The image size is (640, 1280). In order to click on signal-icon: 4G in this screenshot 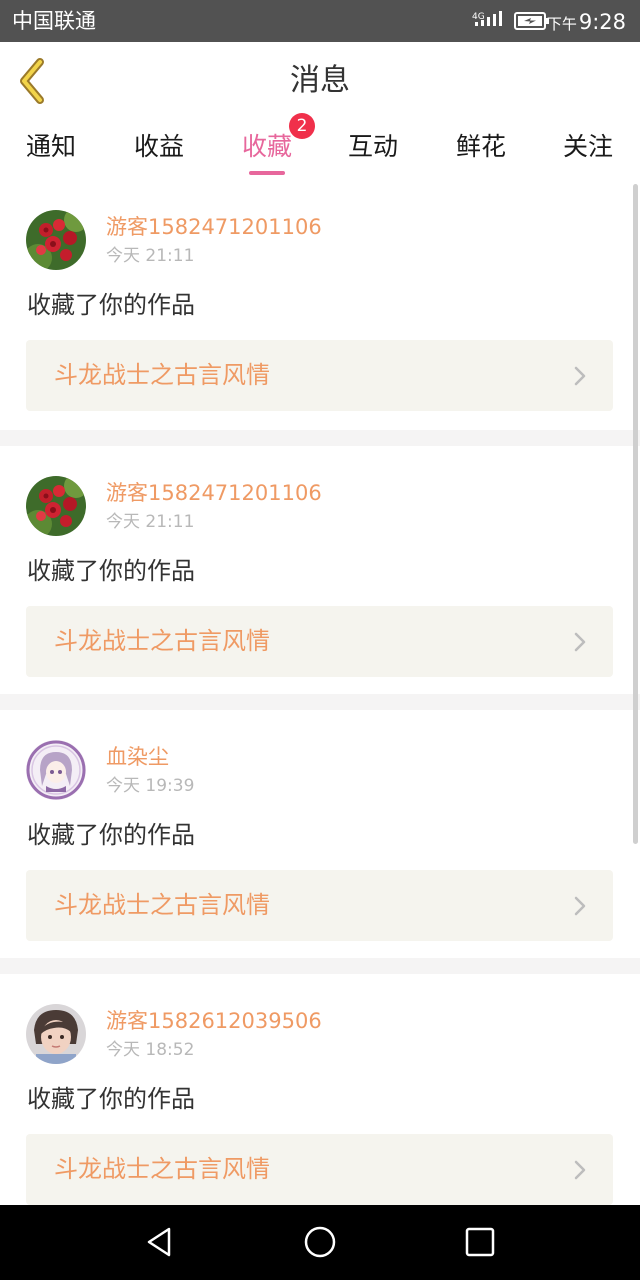, I will do `click(487, 18)`.